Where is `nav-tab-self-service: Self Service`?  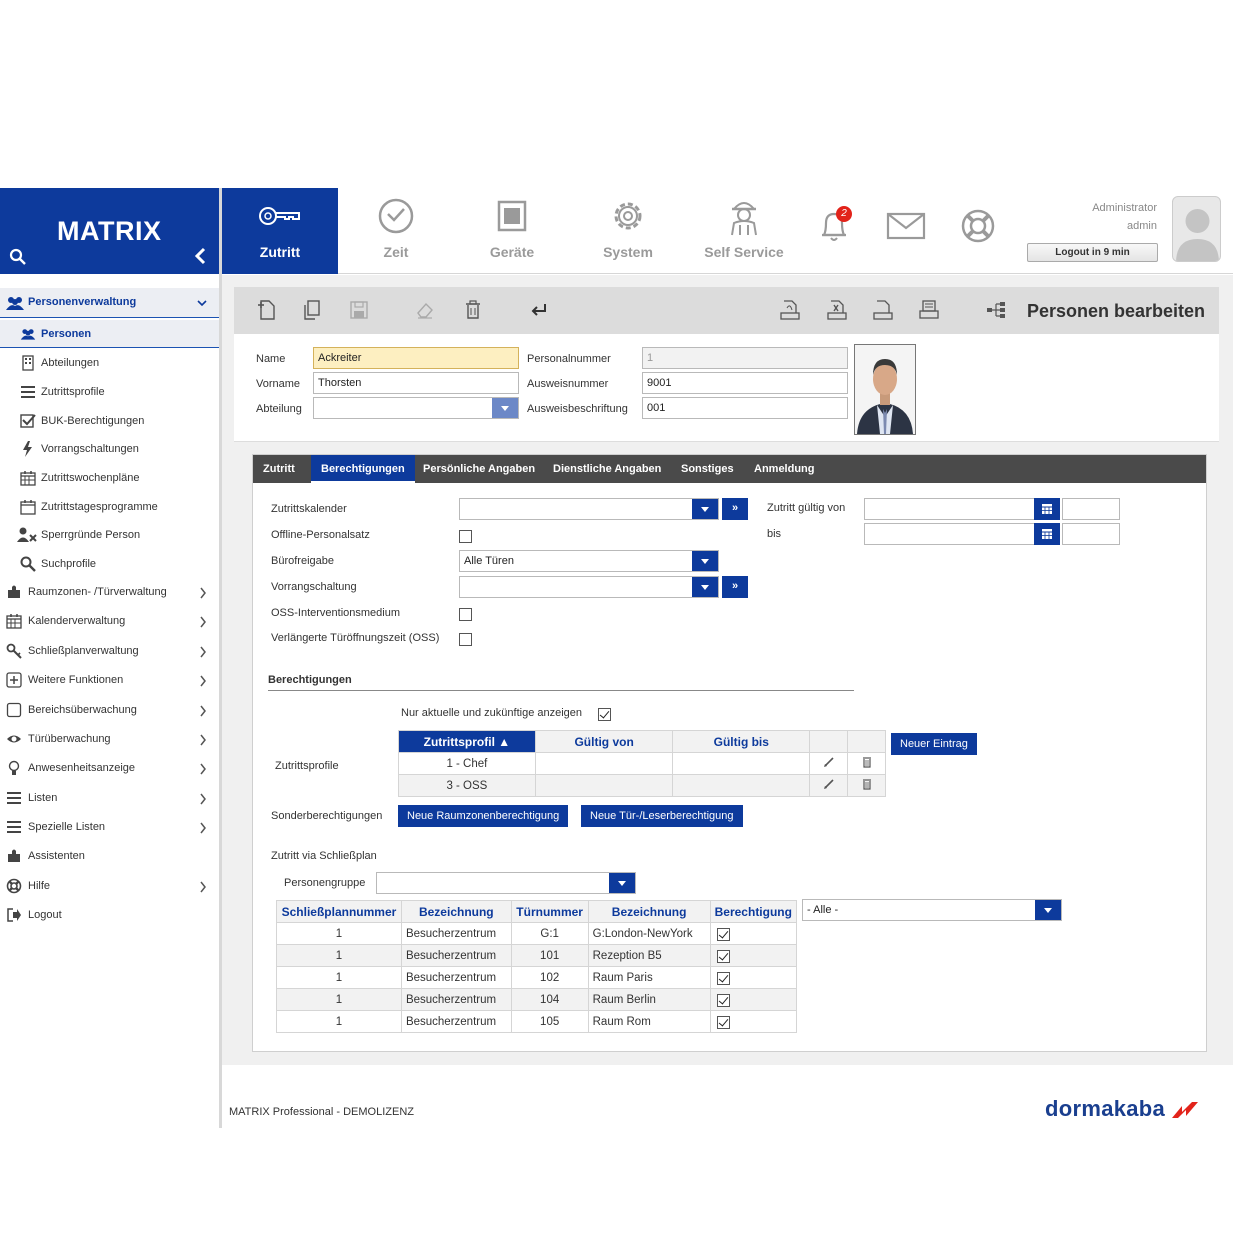 nav-tab-self-service: Self Service is located at coordinates (744, 231).